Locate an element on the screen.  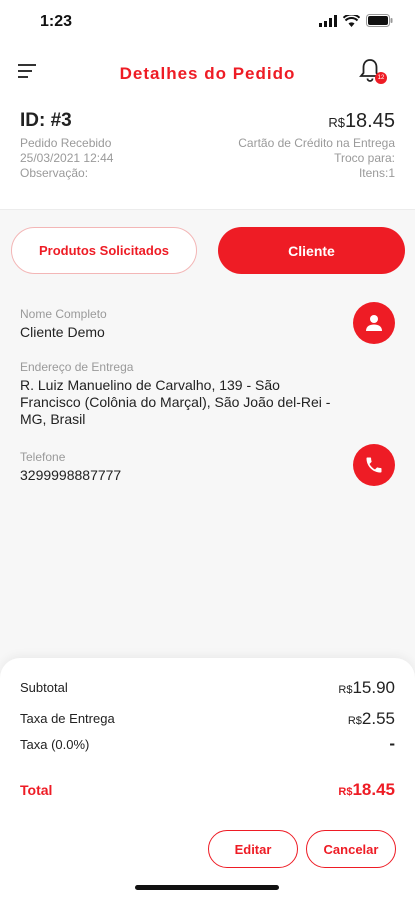
order-currency: R$ is located at coordinates (336, 122).